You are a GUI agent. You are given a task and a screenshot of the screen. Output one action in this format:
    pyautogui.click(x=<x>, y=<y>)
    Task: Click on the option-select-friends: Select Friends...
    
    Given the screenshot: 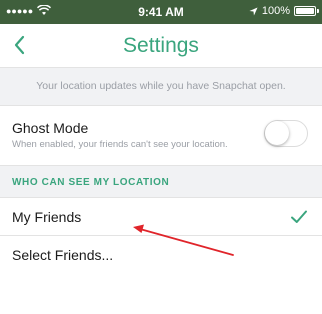 What is the action you would take?
    pyautogui.click(x=161, y=255)
    